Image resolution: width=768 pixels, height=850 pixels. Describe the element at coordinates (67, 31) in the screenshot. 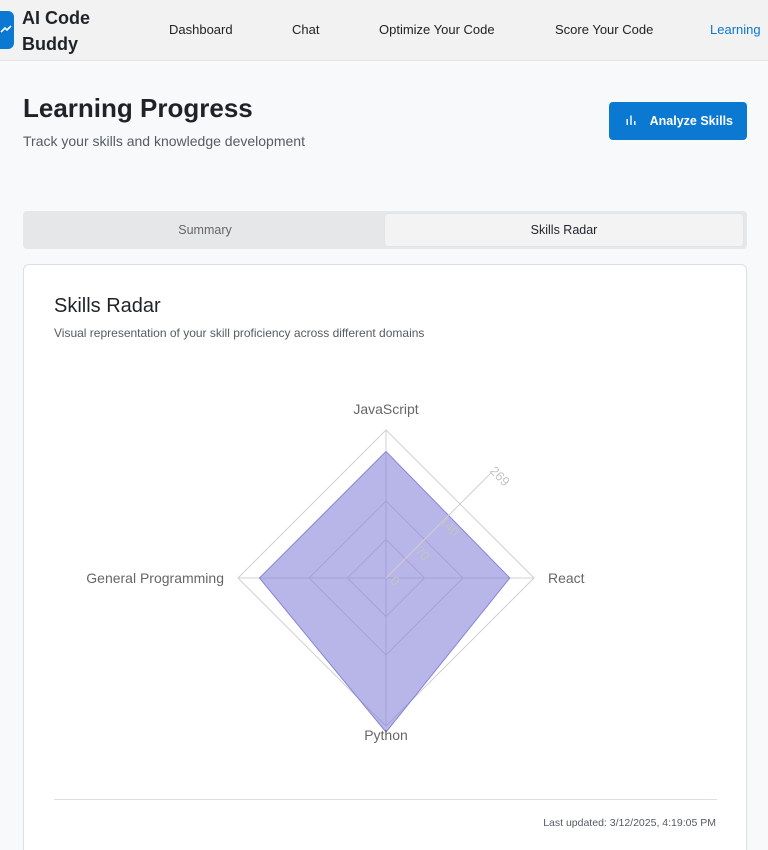

I see `brand-name: AI Code Buddy` at that location.